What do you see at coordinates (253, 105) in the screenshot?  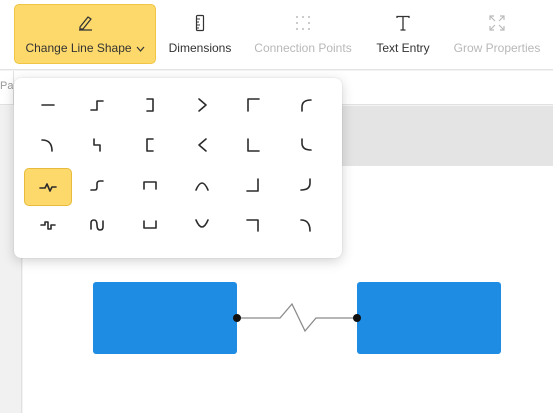 I see `line-shape-corner-top-left` at bounding box center [253, 105].